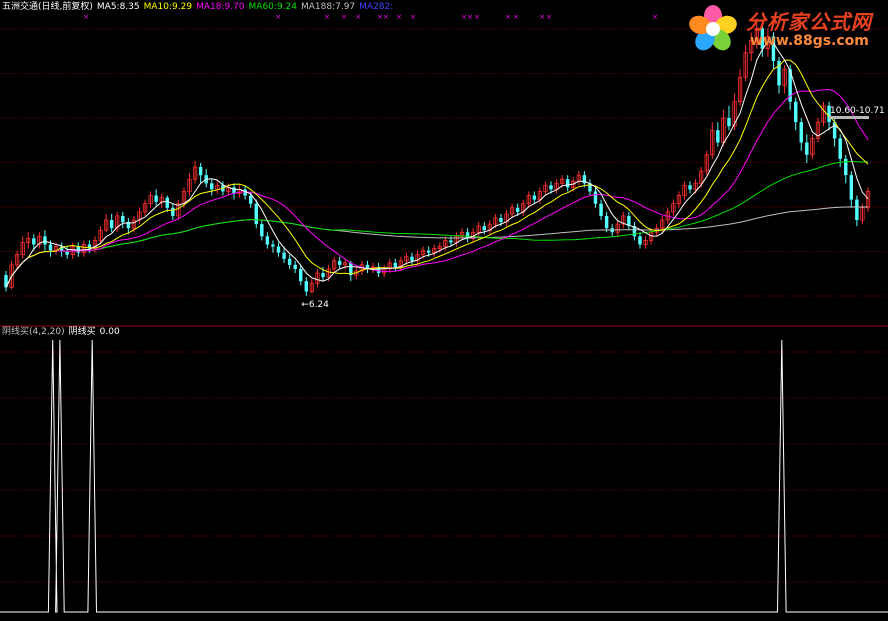 Image resolution: width=888 pixels, height=621 pixels. I want to click on ma-label-2: MA18:9.70, so click(220, 7).